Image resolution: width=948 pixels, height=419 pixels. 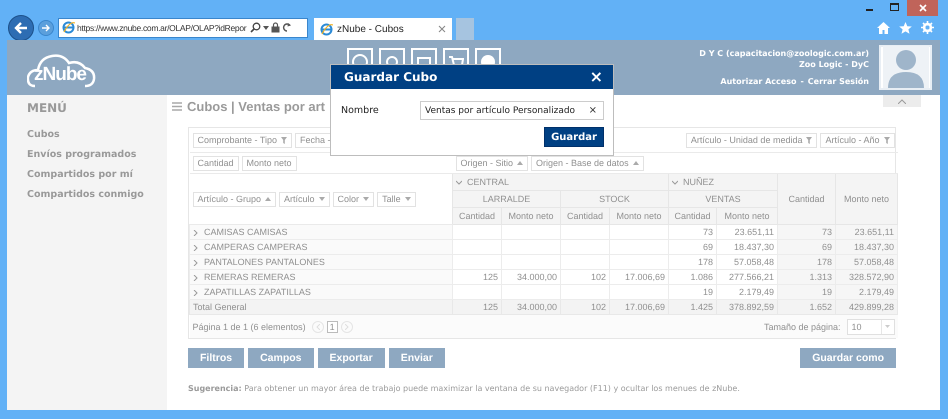 I want to click on menu-item: Compartidos conmigo, so click(x=85, y=194).